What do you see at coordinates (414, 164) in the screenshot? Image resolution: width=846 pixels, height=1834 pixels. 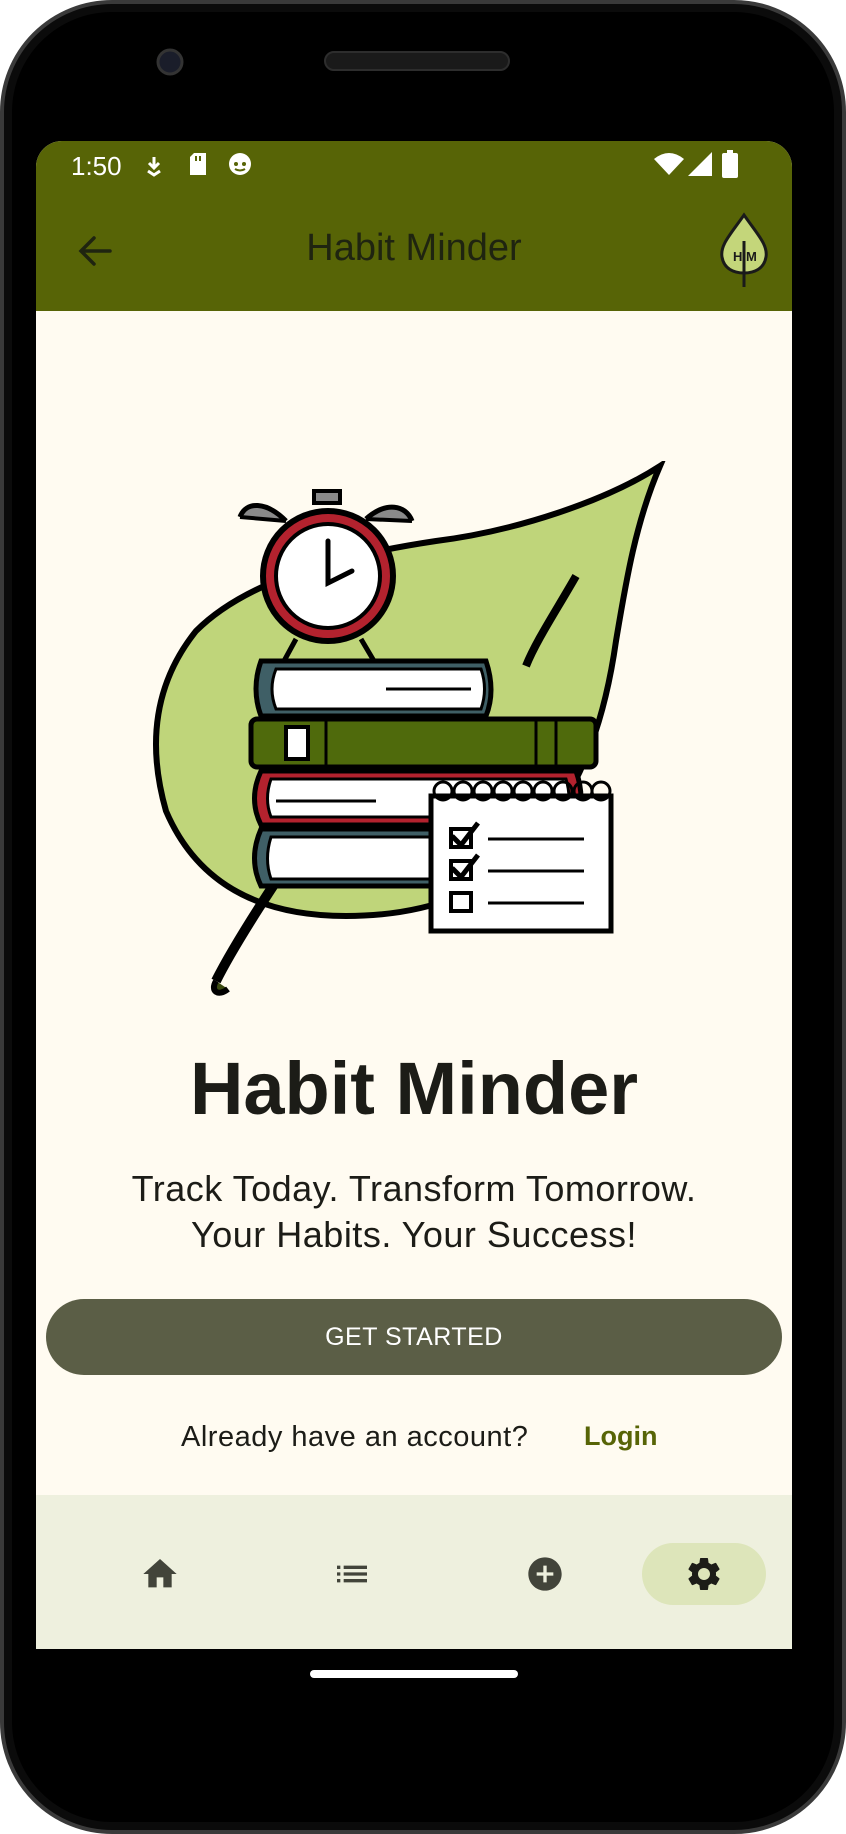 I see `status-bar: 1:50` at bounding box center [414, 164].